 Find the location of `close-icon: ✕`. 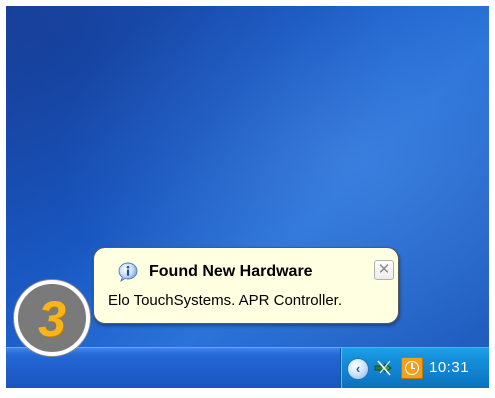

close-icon: ✕ is located at coordinates (384, 269).